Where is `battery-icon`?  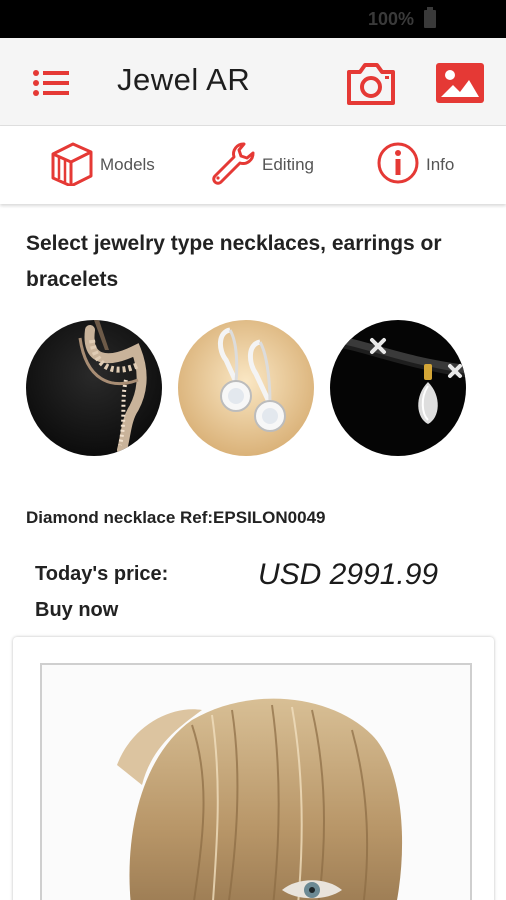 battery-icon is located at coordinates (430, 17).